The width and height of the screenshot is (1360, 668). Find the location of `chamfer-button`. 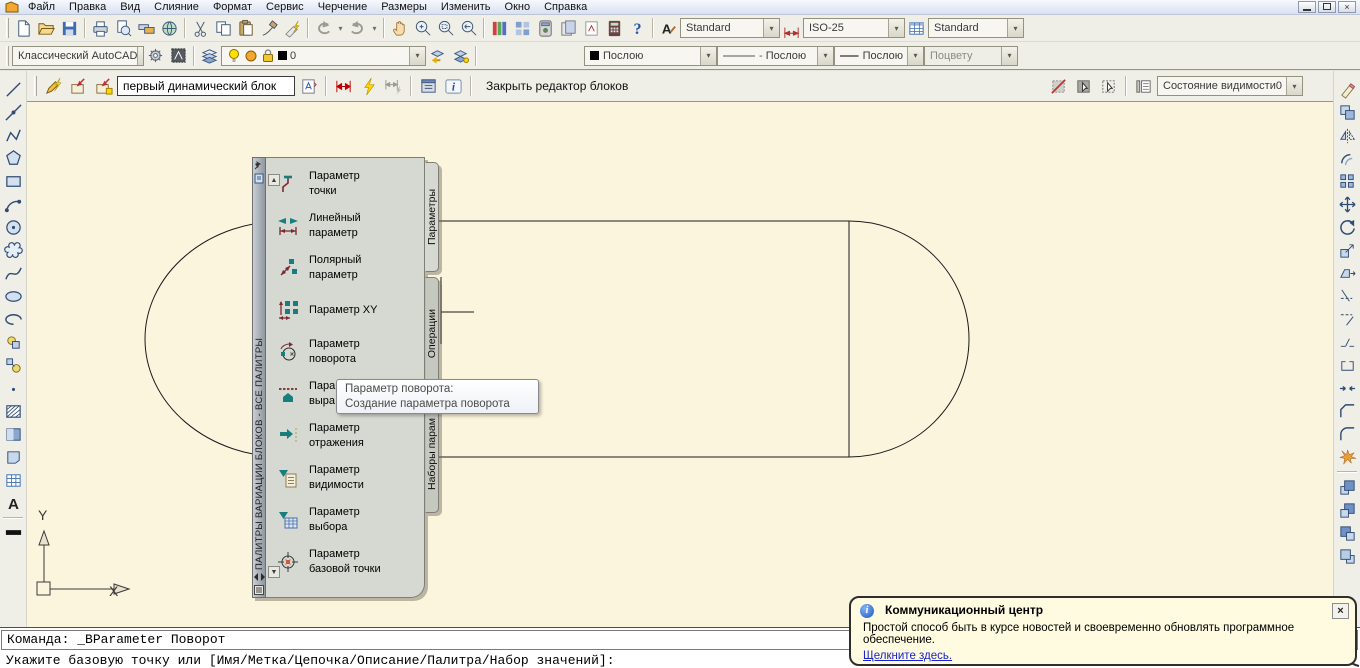

chamfer-button is located at coordinates (1347, 411).